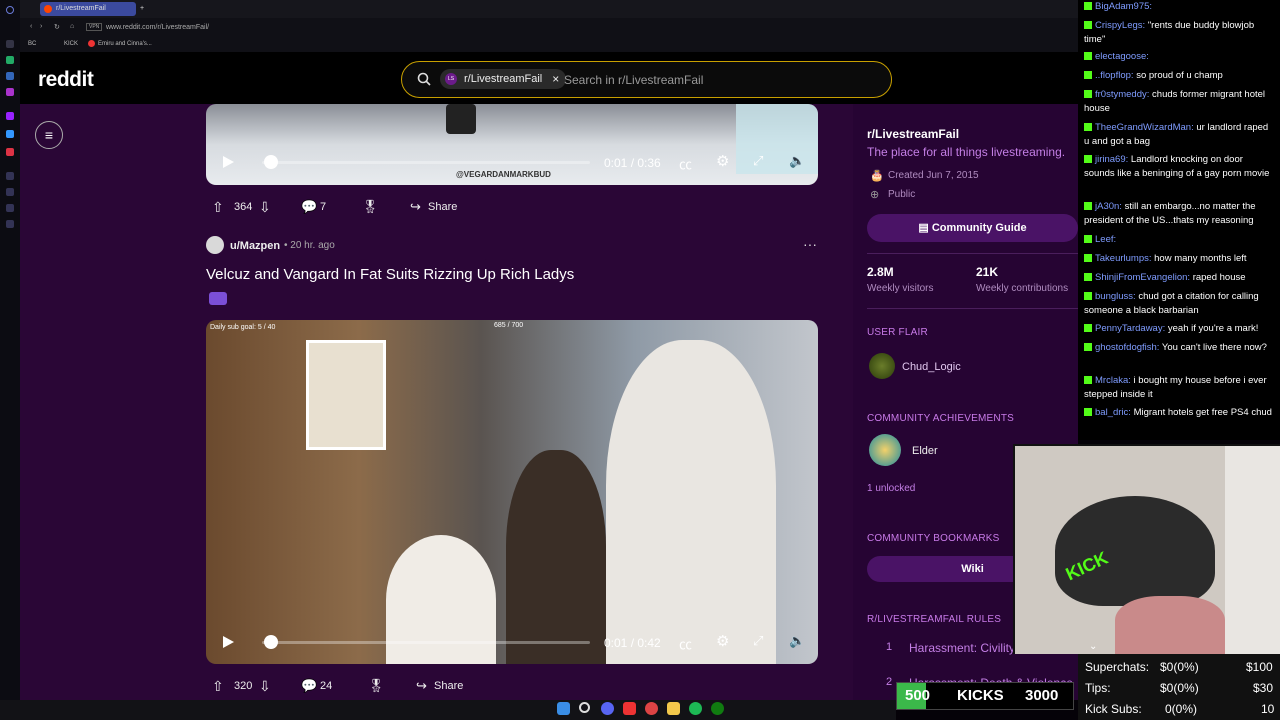 This screenshot has height=720, width=1280. Describe the element at coordinates (66, 80) in the screenshot. I see `reddit-logo: reddit` at that location.